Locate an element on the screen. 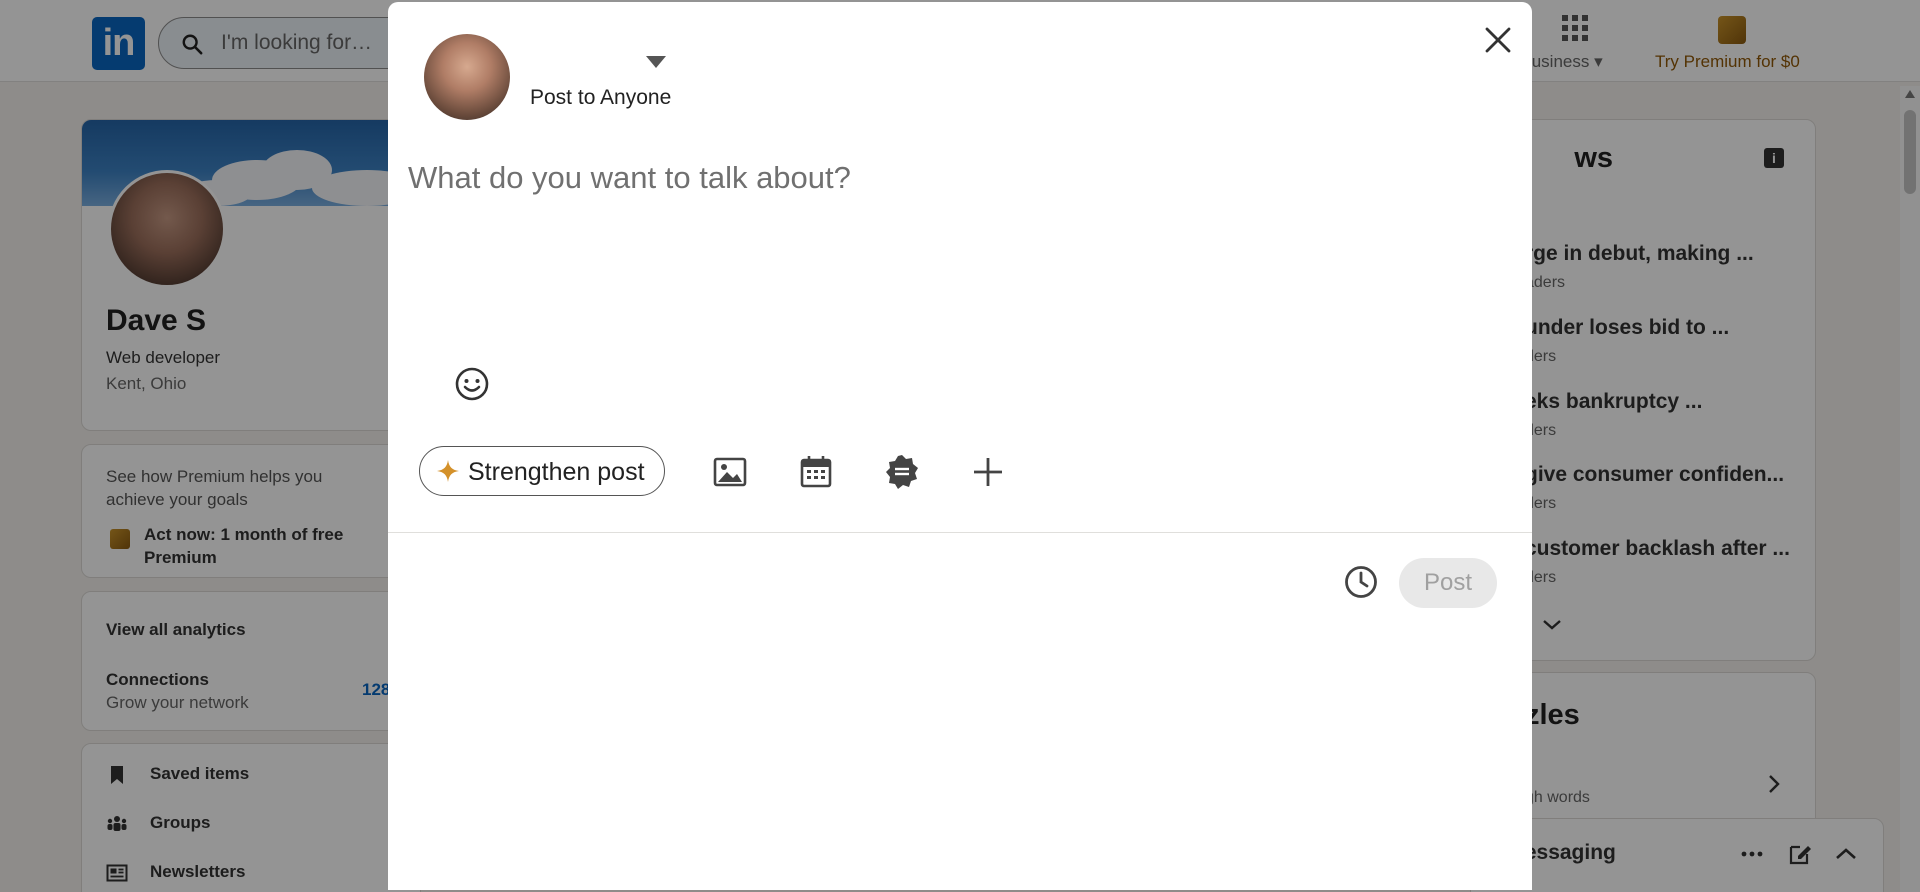 This screenshot has height=892, width=1920. modal-divider is located at coordinates (960, 532).